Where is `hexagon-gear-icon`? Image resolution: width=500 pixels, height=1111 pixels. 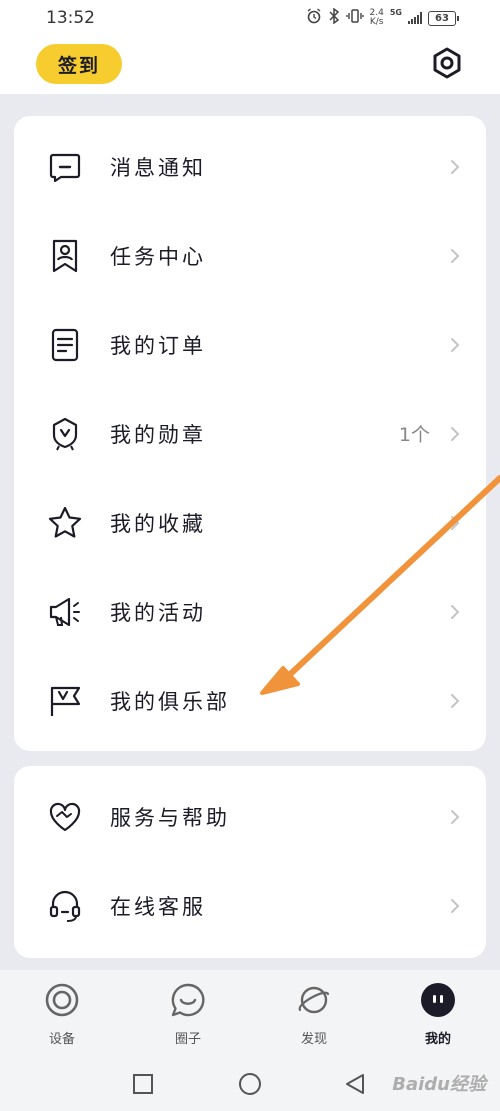 hexagon-gear-icon is located at coordinates (447, 65).